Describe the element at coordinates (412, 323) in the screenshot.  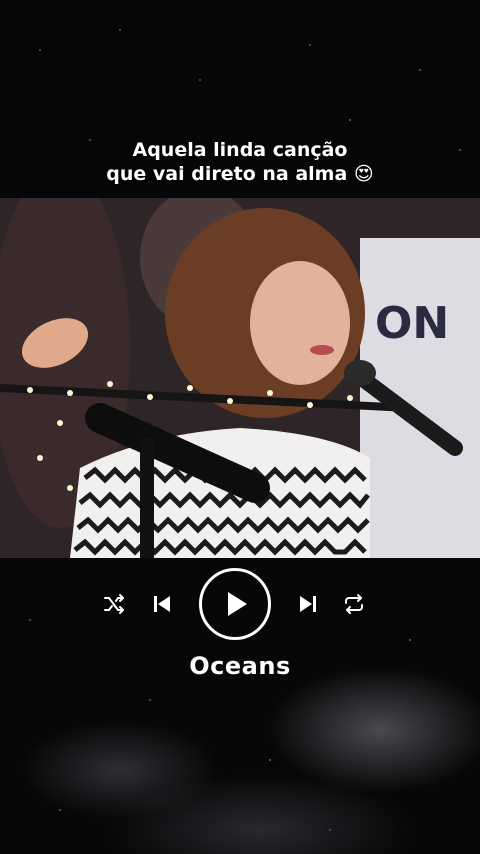
I see `svg-text: ON` at that location.